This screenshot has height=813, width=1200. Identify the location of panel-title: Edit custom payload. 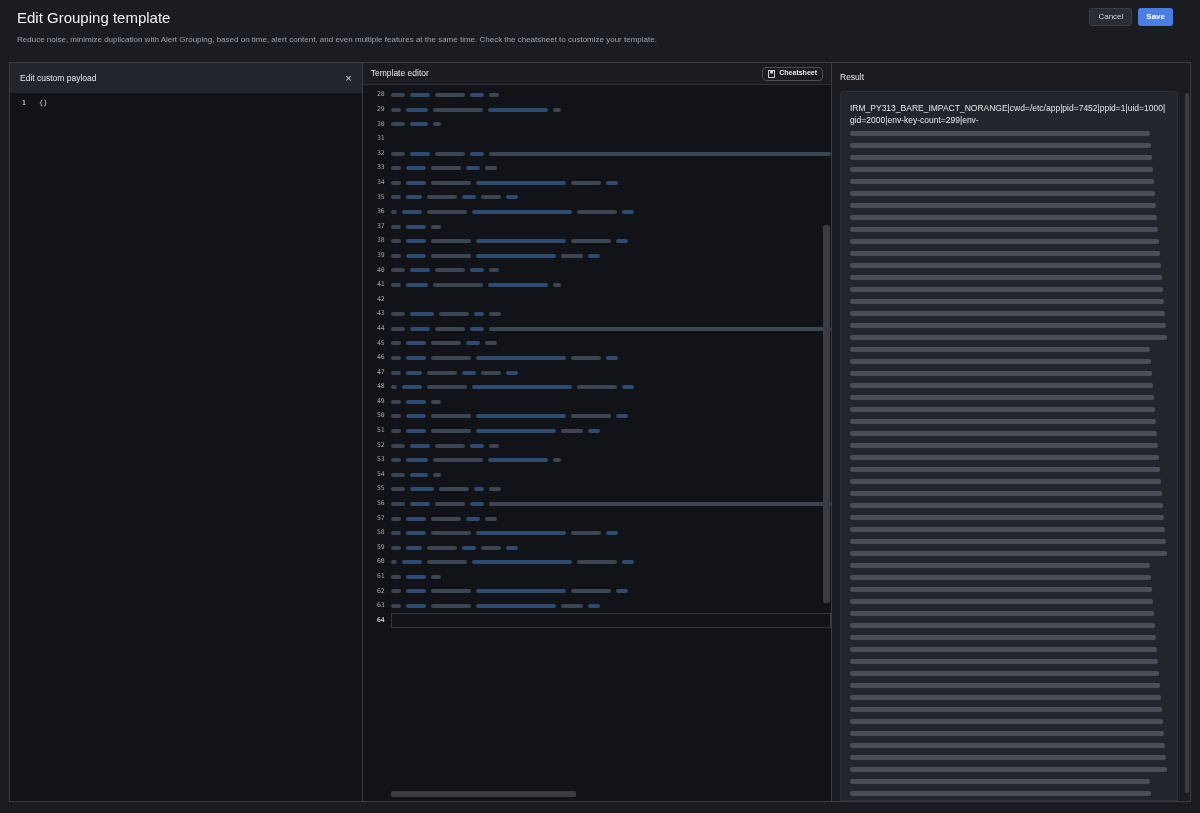
(58, 78).